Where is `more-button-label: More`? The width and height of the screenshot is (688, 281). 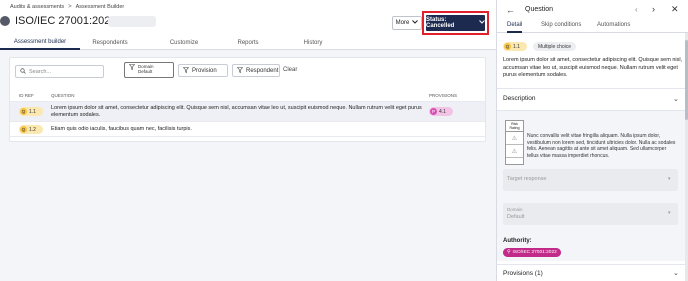 more-button-label: More is located at coordinates (402, 23).